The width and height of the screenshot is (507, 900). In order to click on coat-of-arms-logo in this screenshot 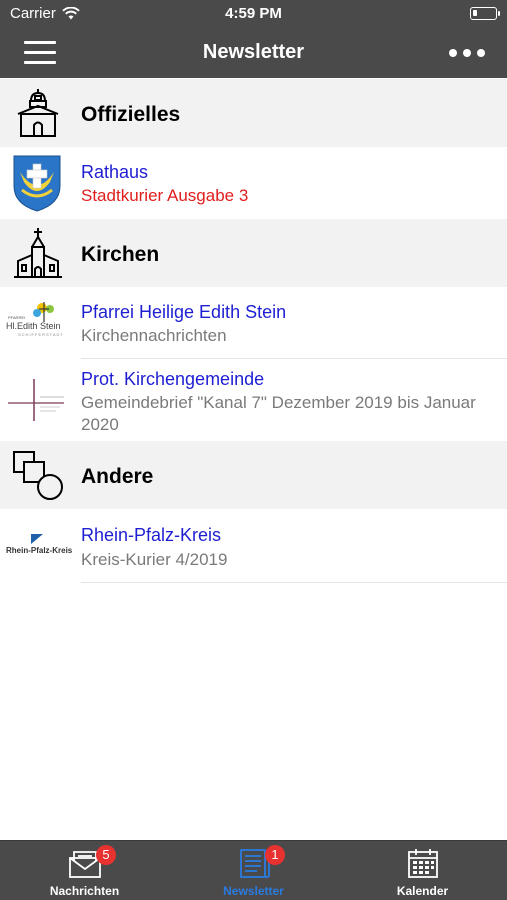, I will do `click(37, 183)`.